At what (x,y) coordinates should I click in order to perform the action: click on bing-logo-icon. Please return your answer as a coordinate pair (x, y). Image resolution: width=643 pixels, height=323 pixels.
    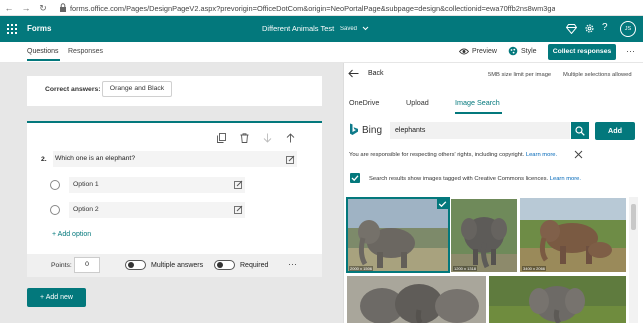
    Looking at the image, I should click on (354, 129).